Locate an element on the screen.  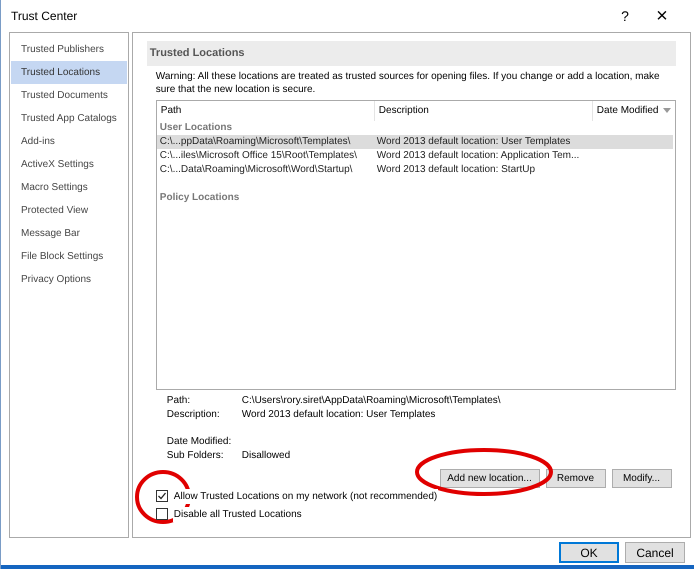
sidebar-item: Message Bar is located at coordinates (69, 233).